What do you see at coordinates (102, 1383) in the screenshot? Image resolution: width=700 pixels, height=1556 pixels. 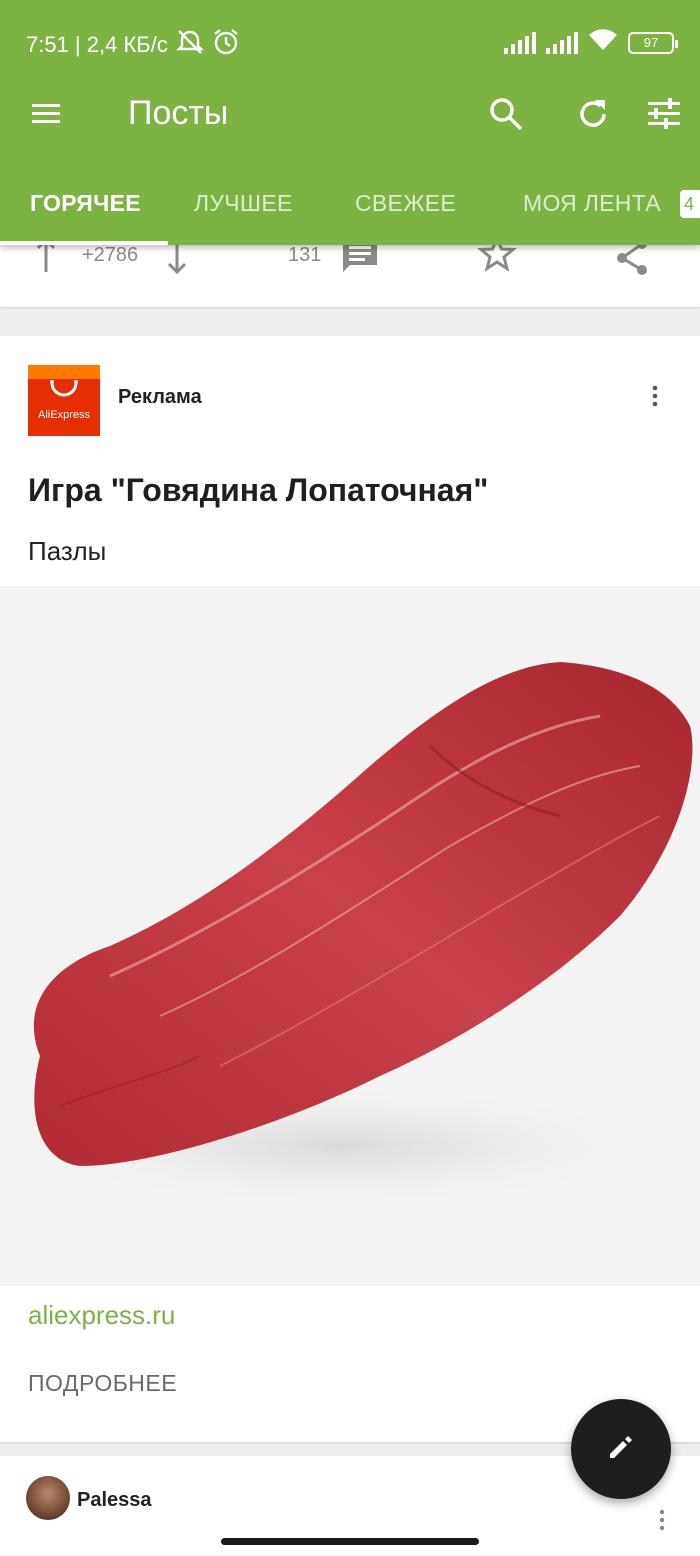 I see `more-button: ПОДРОБНЕЕ` at bounding box center [102, 1383].